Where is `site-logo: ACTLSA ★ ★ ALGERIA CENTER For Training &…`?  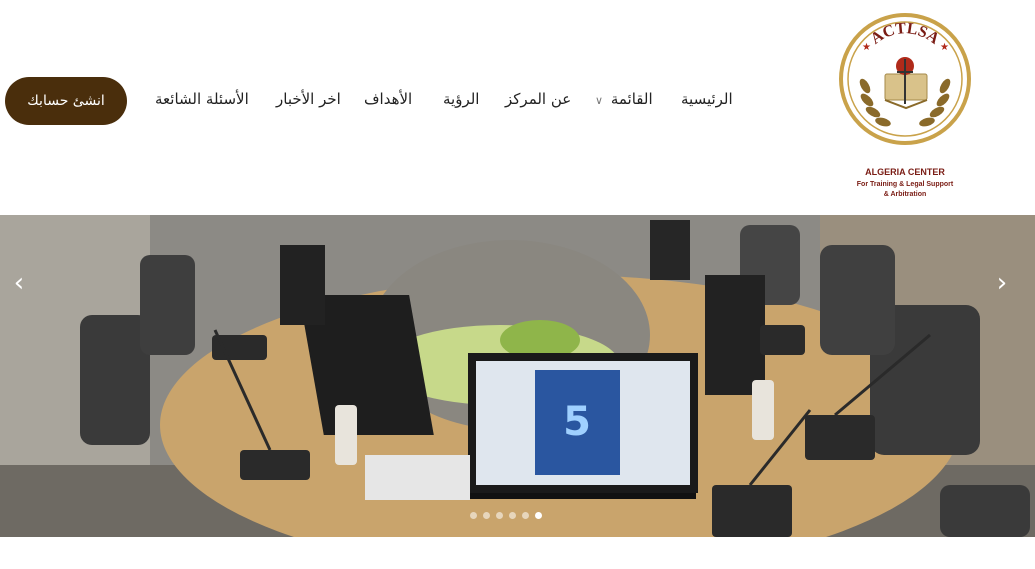 site-logo: ACTLSA ★ ★ ALGERIA CENTER For Training &… is located at coordinates (905, 104).